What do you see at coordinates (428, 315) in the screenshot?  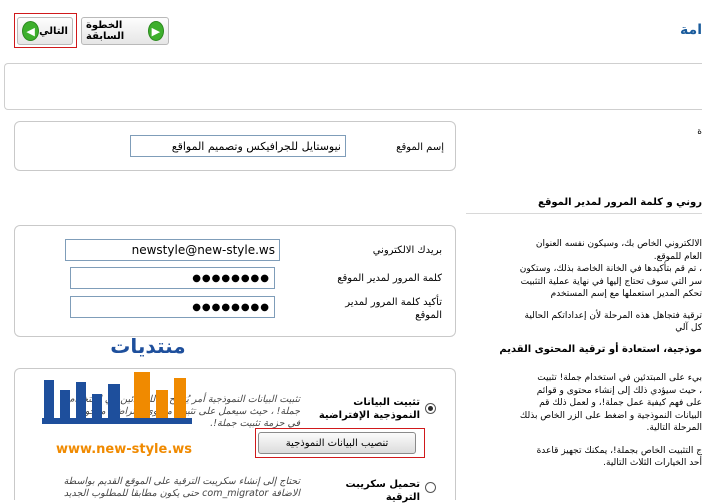 I see `confirm-password-label-line2: الموقع` at bounding box center [428, 315].